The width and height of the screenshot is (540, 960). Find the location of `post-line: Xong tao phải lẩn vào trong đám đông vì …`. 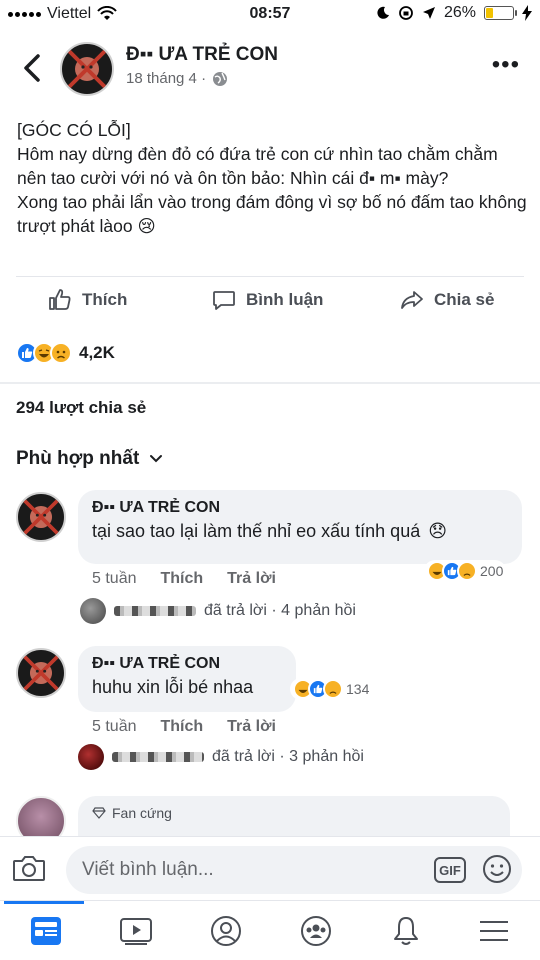

post-line: Xong tao phải lẩn vào trong đám đông vì … is located at coordinates (272, 214).